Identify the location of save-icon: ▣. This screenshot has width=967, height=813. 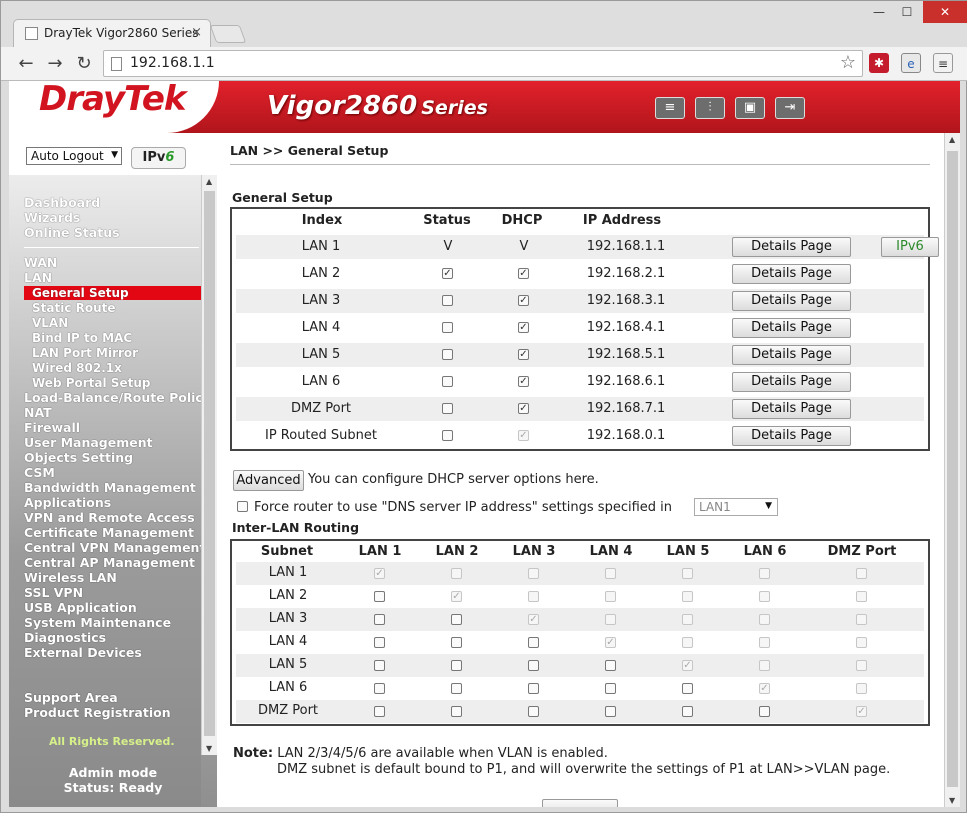
(750, 108).